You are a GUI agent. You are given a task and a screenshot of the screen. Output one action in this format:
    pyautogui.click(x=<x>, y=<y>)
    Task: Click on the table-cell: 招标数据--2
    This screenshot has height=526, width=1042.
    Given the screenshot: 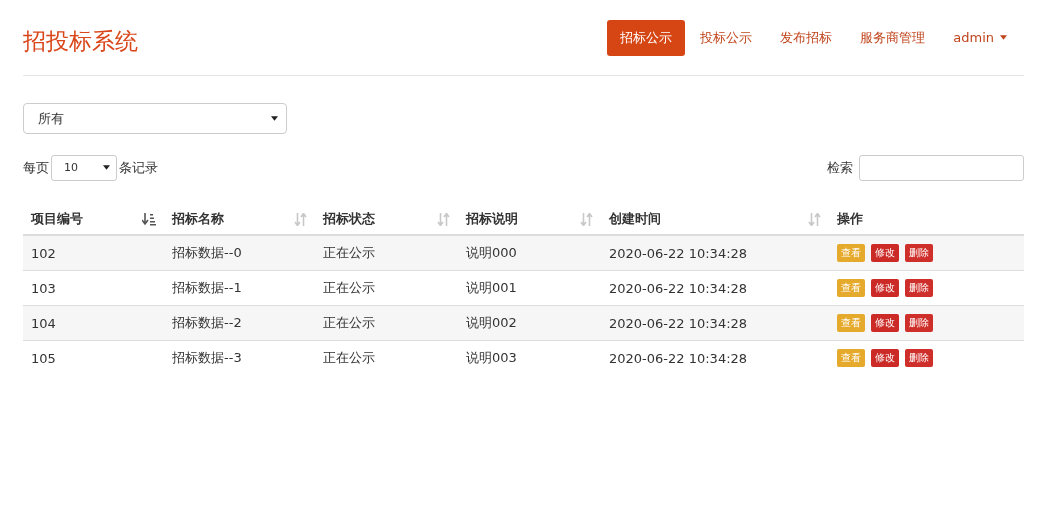 What is the action you would take?
    pyautogui.click(x=207, y=322)
    